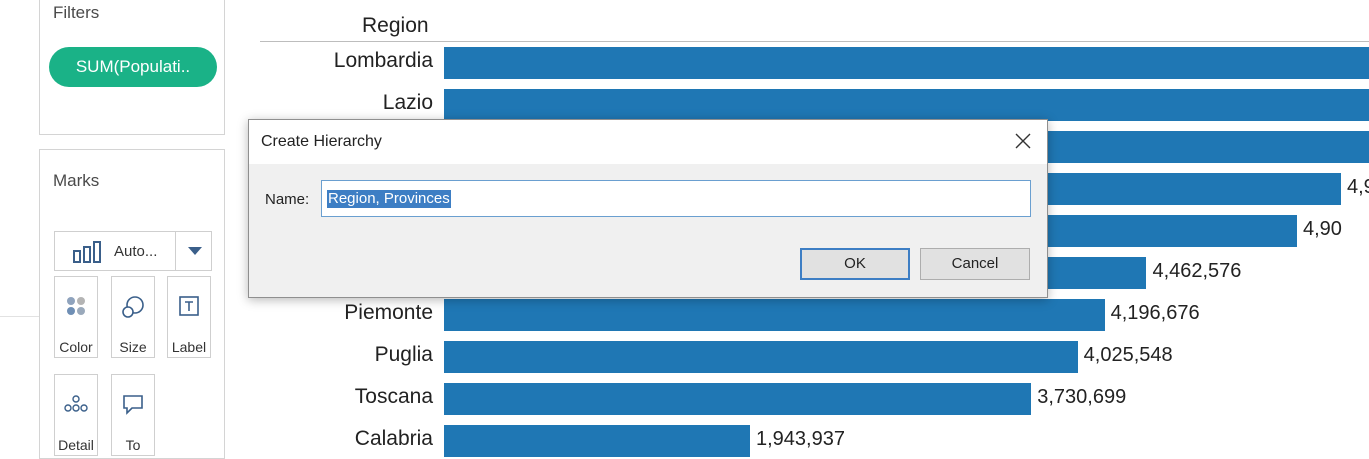  Describe the element at coordinates (774, 315) in the screenshot. I see `bar-piemonte` at that location.